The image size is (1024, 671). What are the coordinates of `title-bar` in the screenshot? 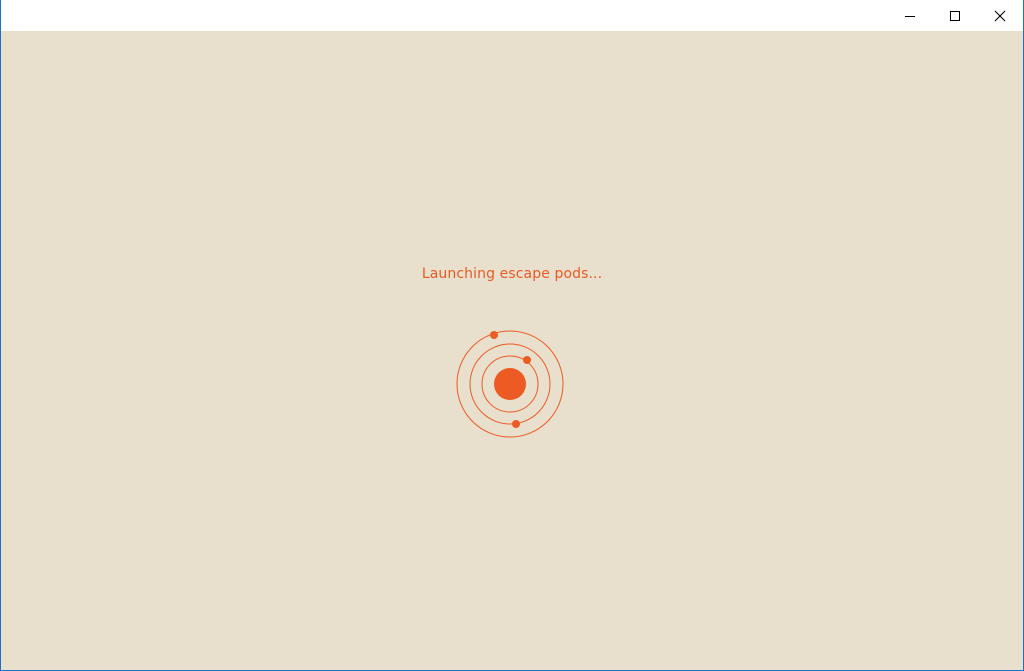 It's located at (512, 15).